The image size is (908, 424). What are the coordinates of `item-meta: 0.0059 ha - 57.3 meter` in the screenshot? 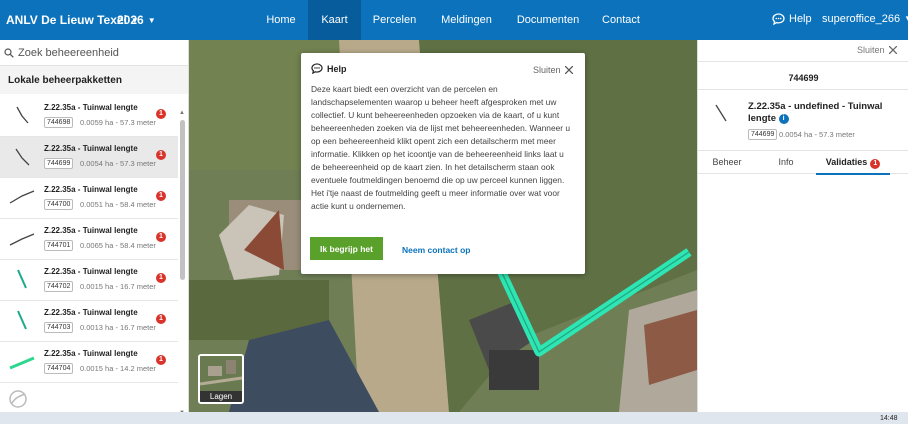 It's located at (118, 122).